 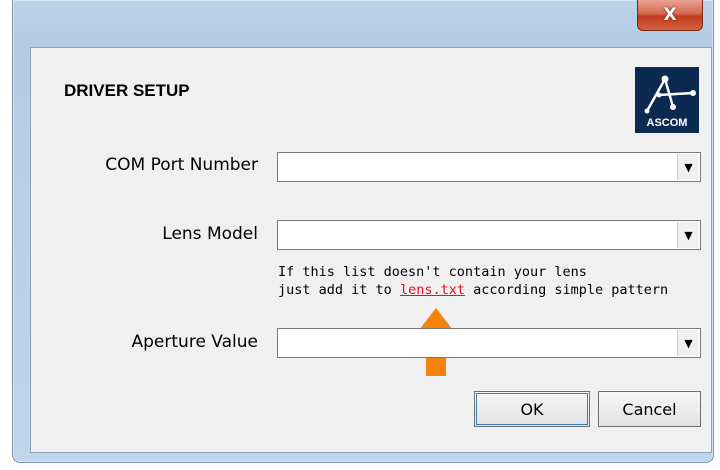 I want to click on ascom-logo: ASCOM, so click(x=667, y=100).